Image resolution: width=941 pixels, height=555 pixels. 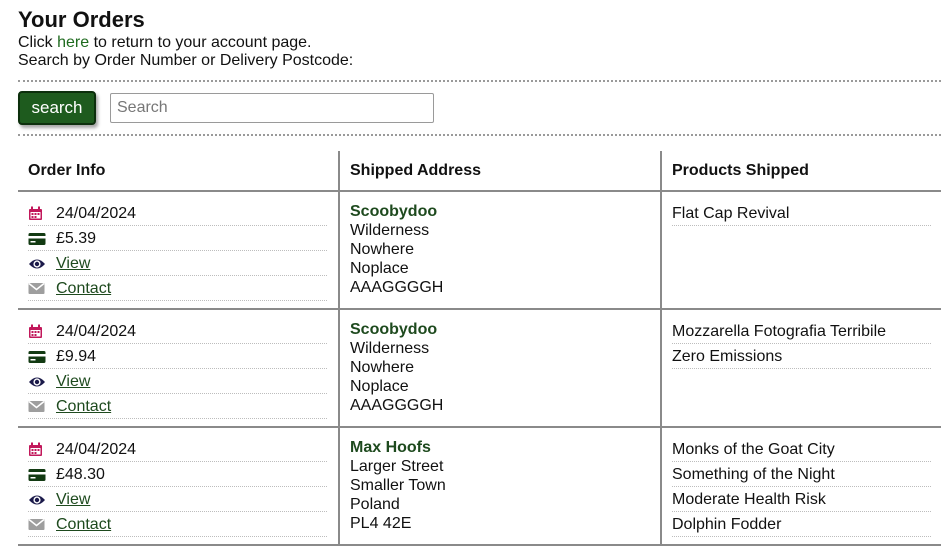 I want to click on address-line: PL4 42E, so click(x=381, y=523).